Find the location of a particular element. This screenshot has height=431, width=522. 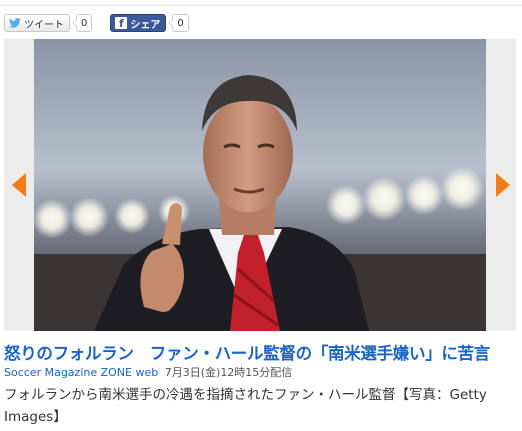

article-headline: 怒りのフォルラン ファン・ハール監督の「南米選手嫌い」に苦言 is located at coordinates (262, 352).